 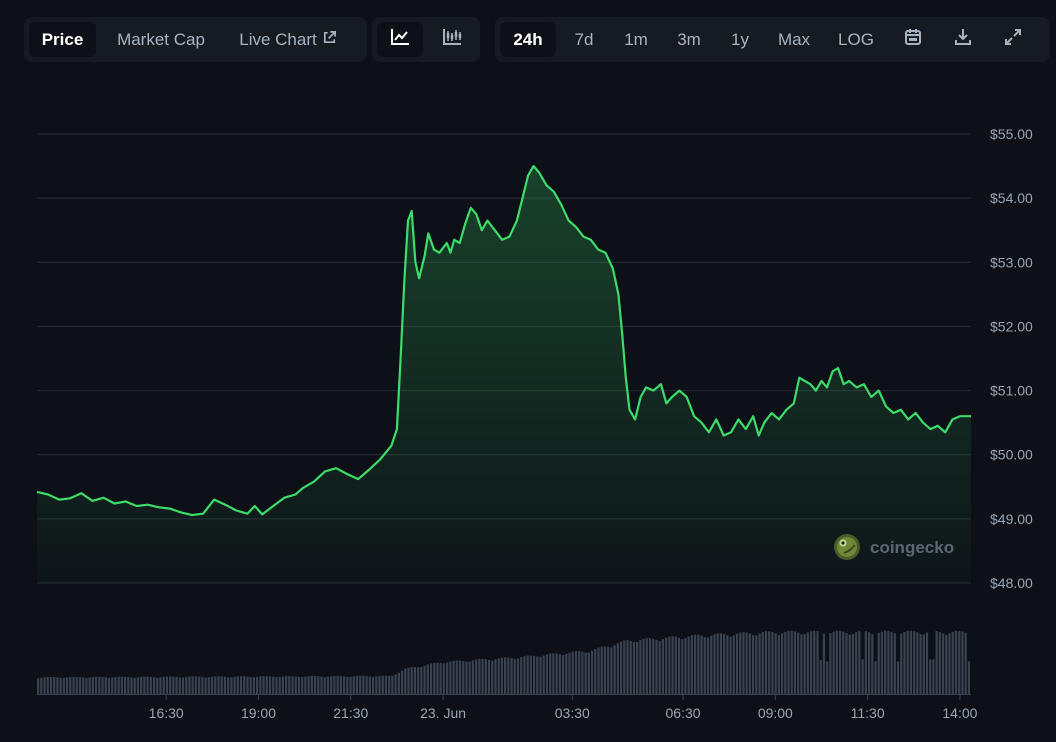 I want to click on y-tick-label: $55.00, so click(x=1011, y=134).